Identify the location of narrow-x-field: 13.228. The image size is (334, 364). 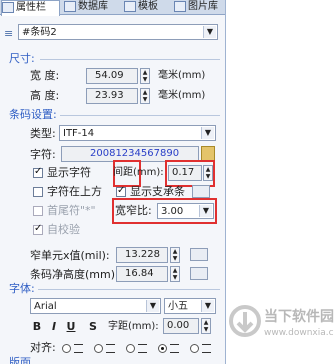
(142, 255).